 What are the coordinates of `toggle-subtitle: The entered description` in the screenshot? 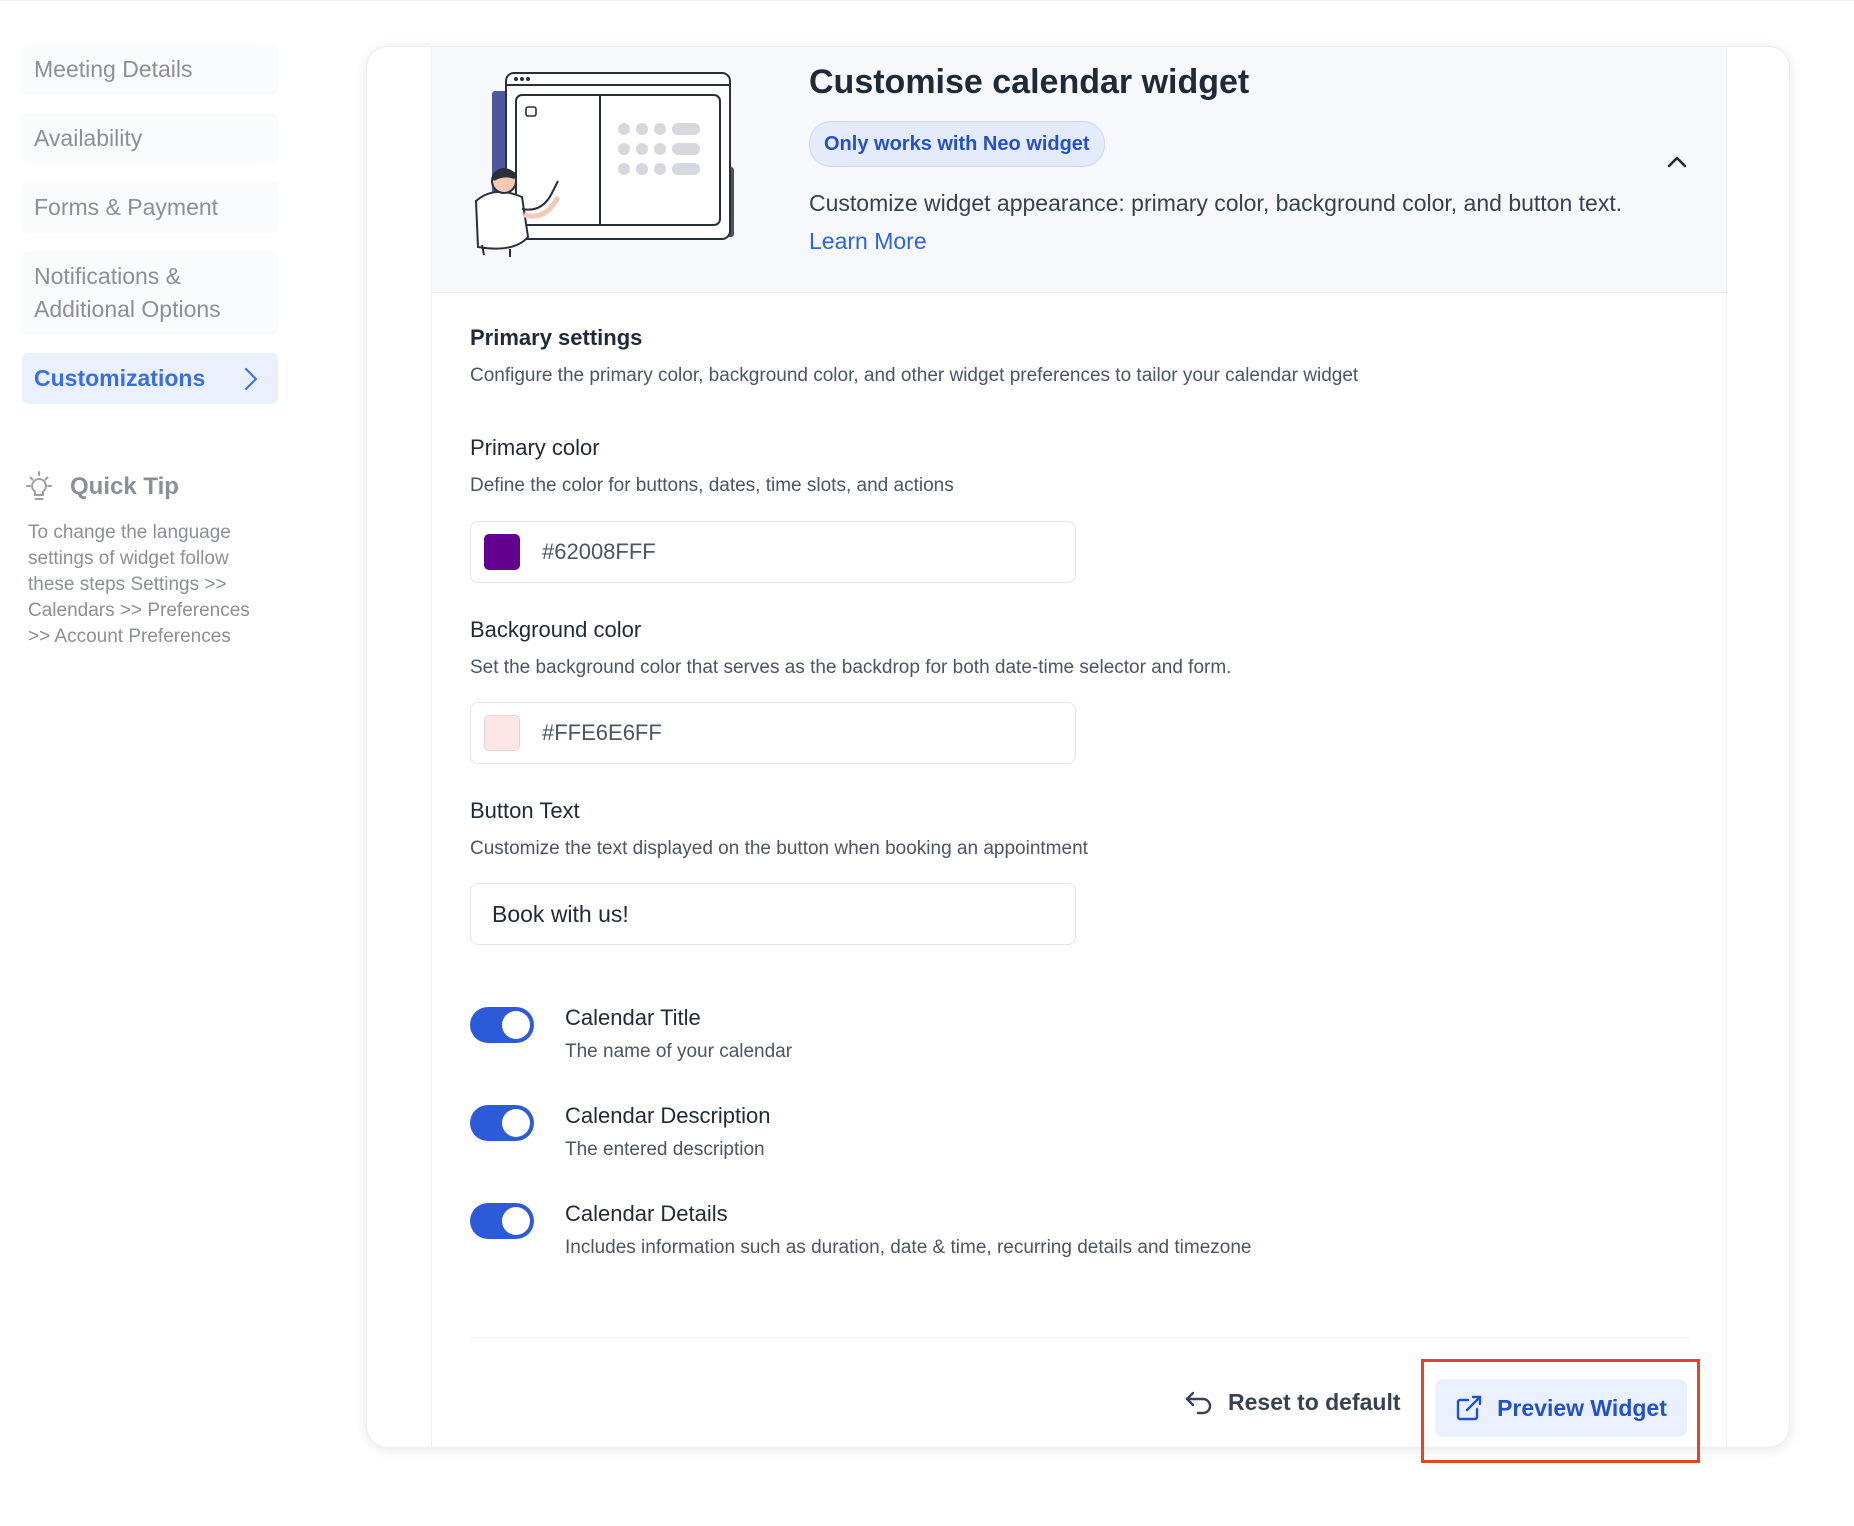 It's located at (665, 1149).